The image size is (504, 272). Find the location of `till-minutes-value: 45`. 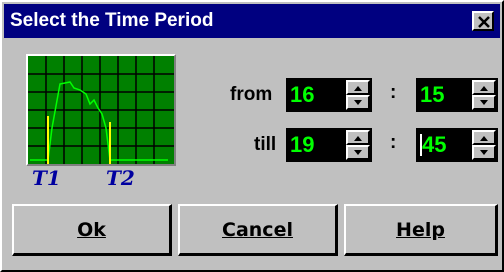

till-minutes-value: 45 is located at coordinates (434, 145).